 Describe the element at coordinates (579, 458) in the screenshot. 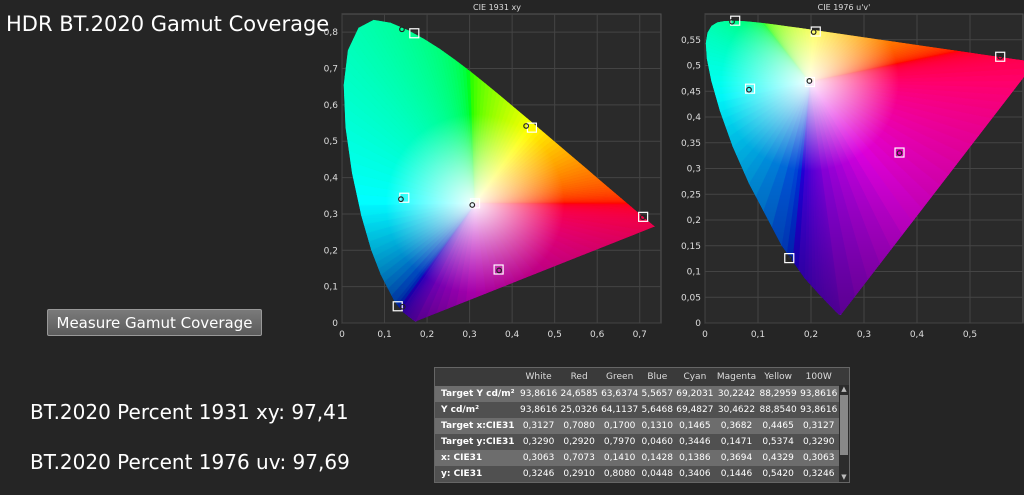

I see `table-cell: 0,7073` at that location.